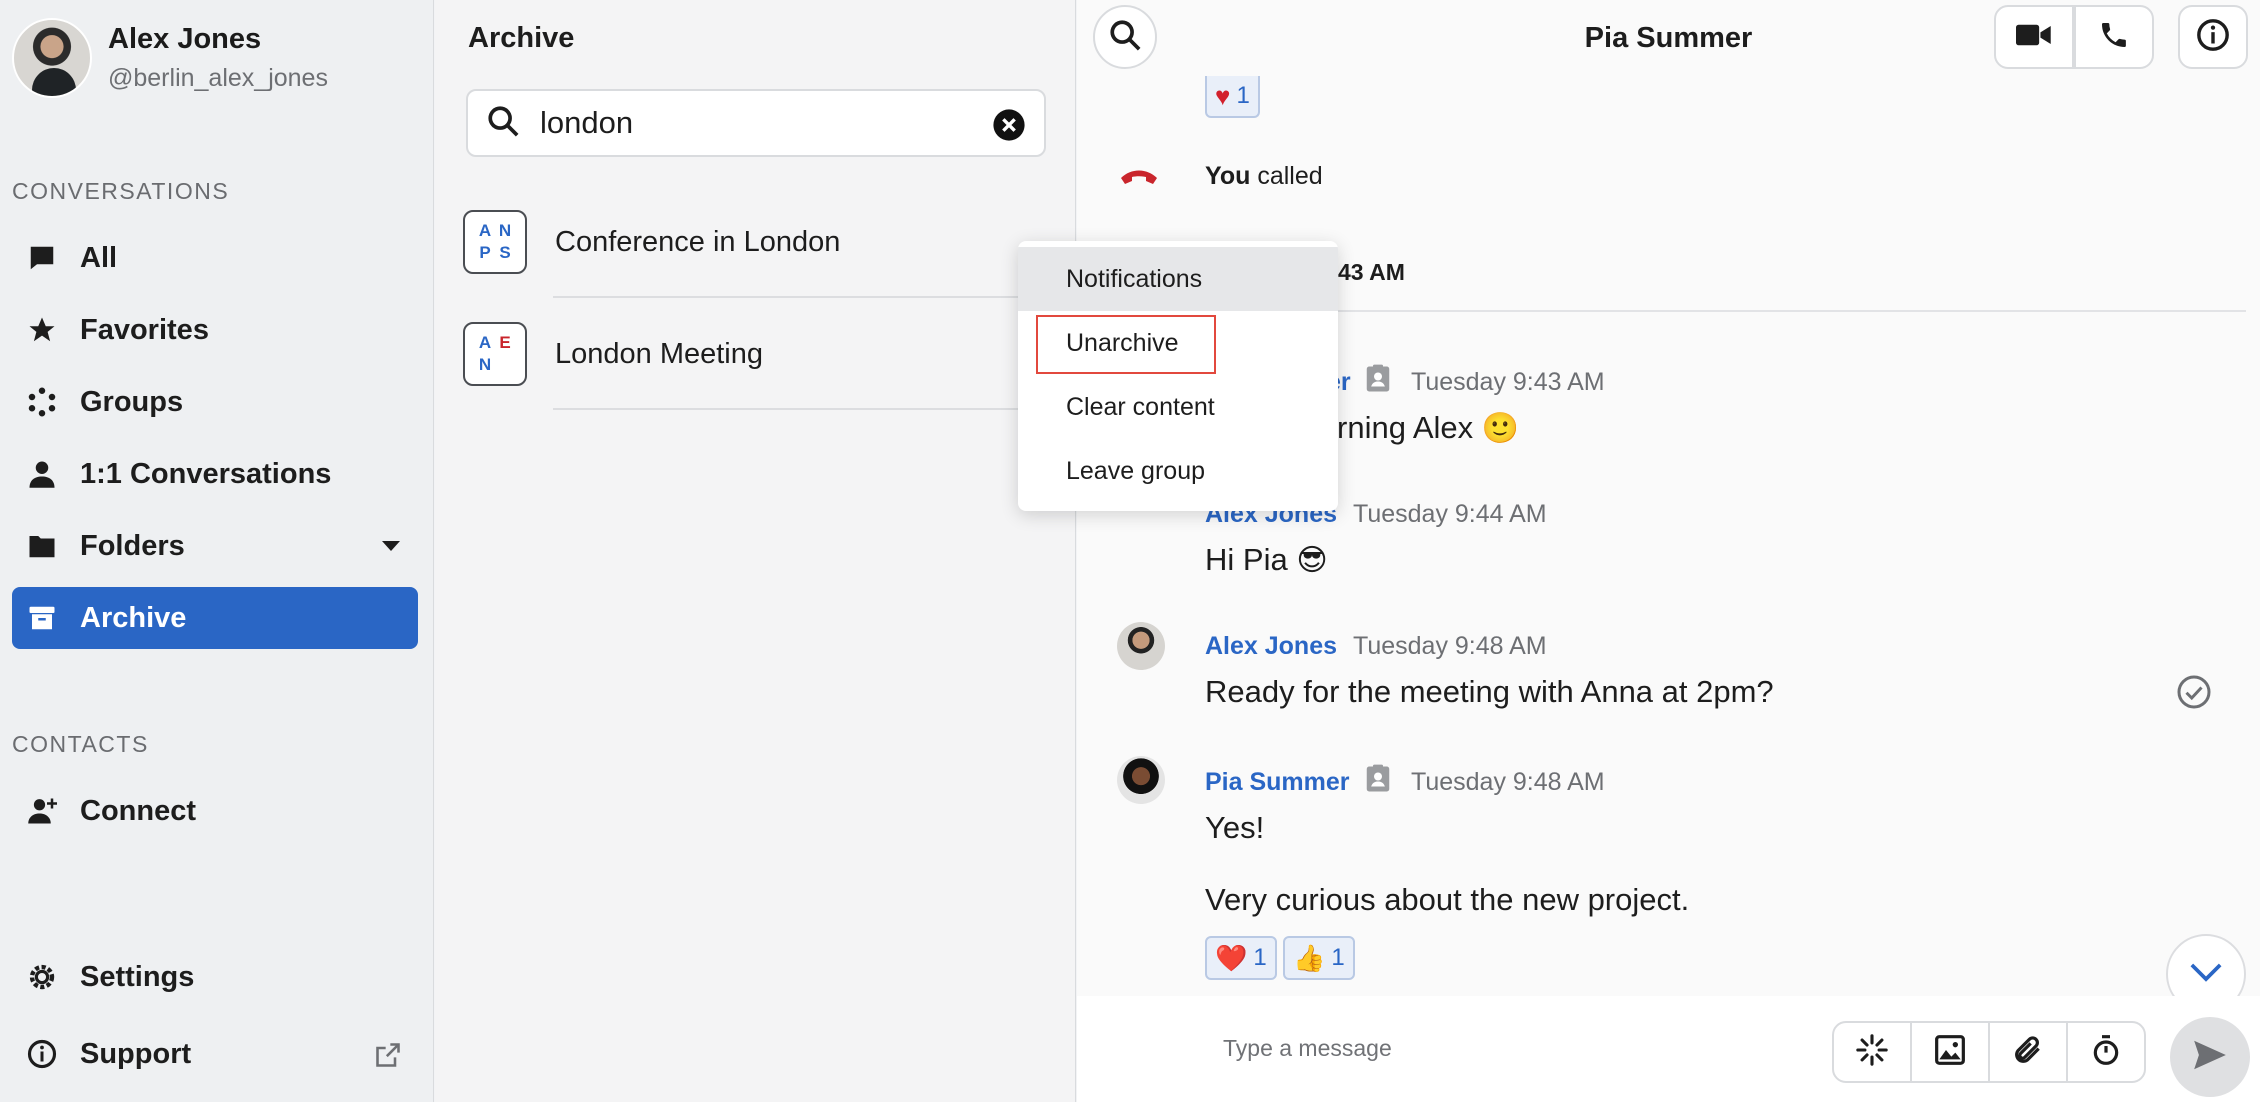  Describe the element at coordinates (1271, 646) in the screenshot. I see `message-sender: Alex Jones` at that location.